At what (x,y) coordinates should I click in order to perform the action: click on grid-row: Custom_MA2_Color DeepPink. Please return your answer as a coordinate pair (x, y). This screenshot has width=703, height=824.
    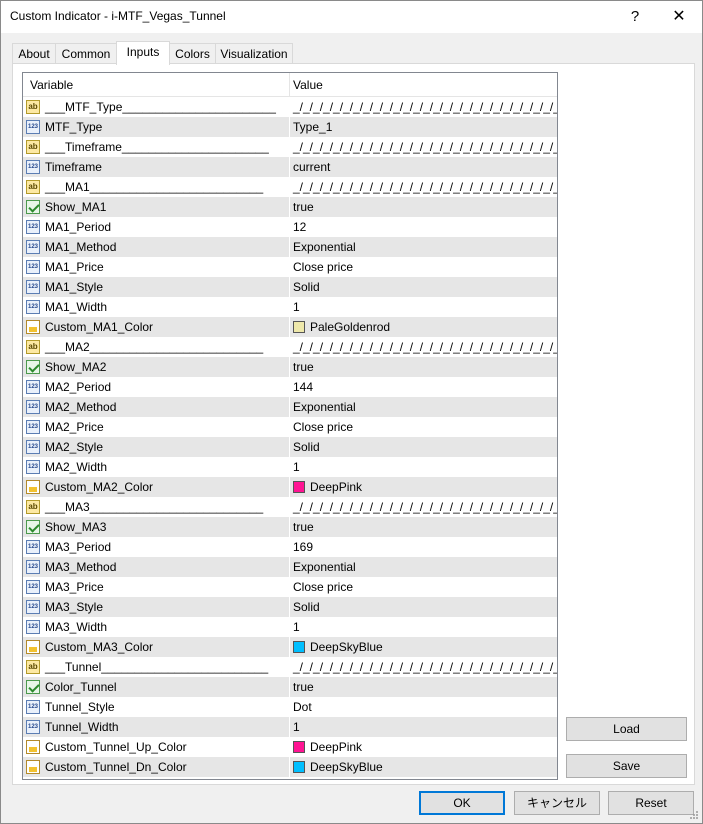
    Looking at the image, I should click on (290, 487).